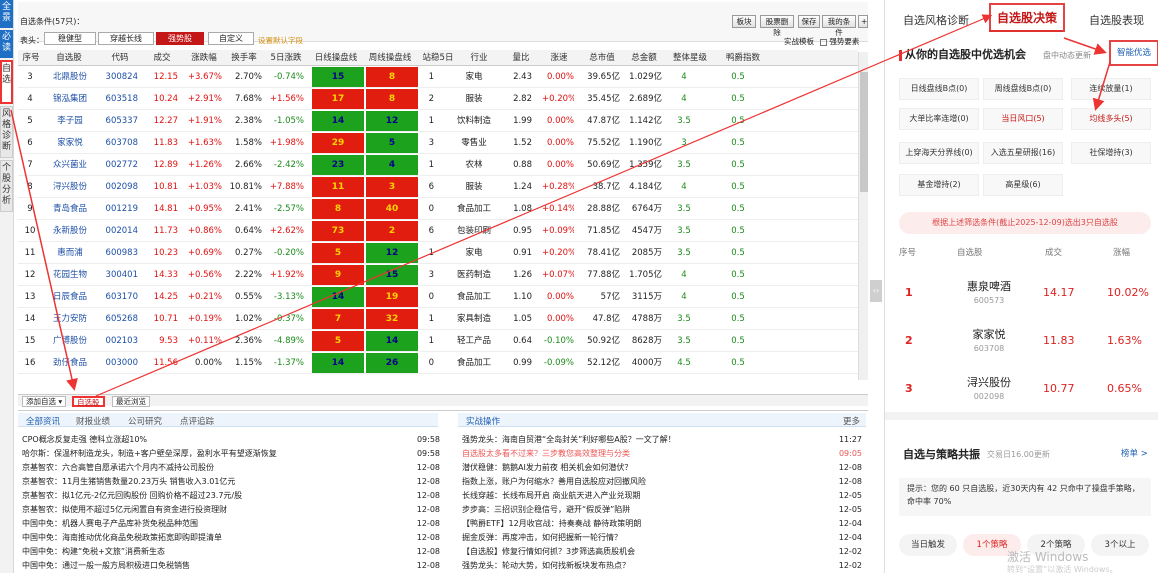 The image size is (1158, 575). Describe the element at coordinates (70, 297) in the screenshot. I see `cell-name: 日辰食品` at that location.